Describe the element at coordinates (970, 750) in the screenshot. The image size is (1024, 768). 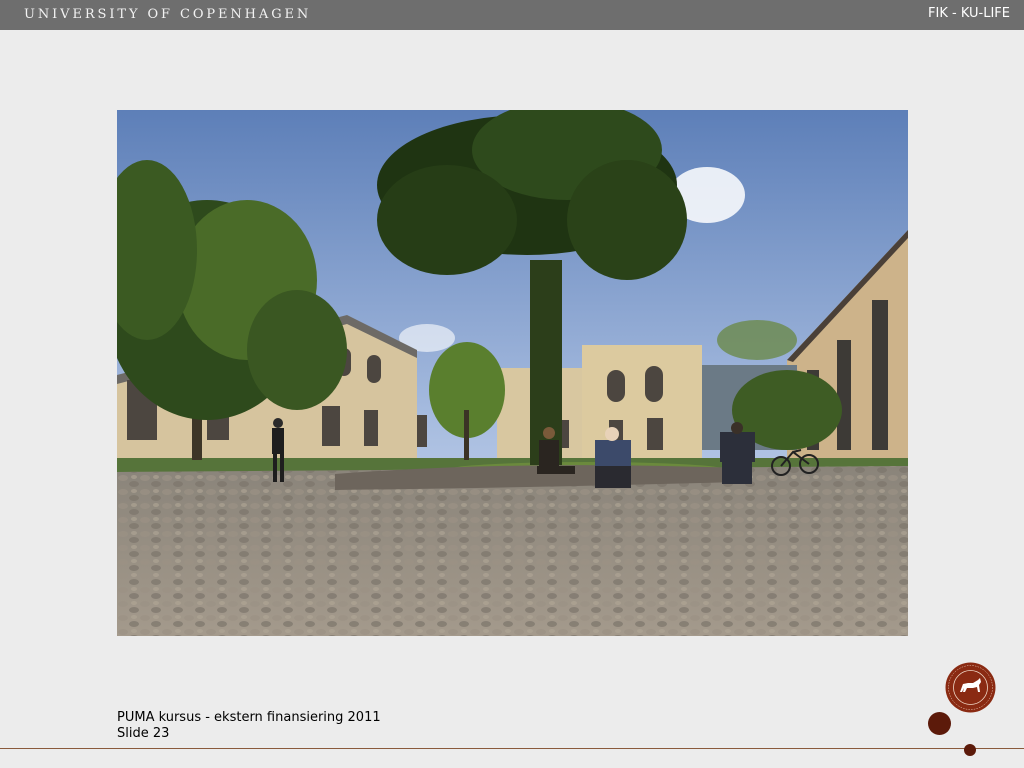
I see `decorative-dot-small` at that location.